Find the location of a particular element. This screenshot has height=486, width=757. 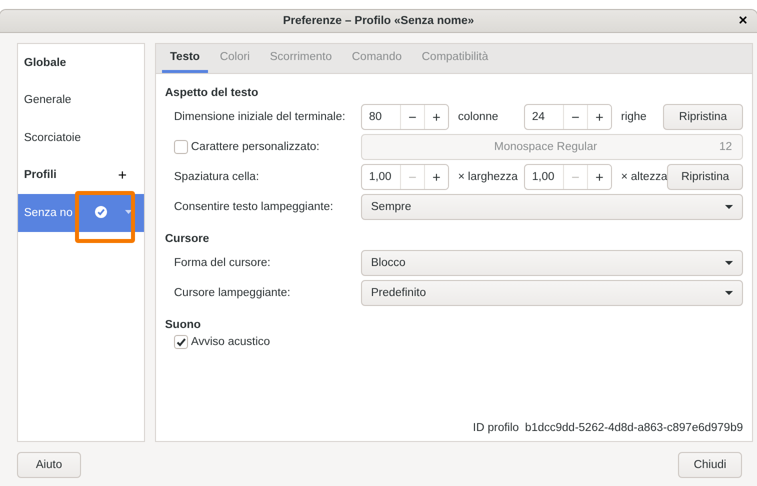

dropdown: Blocco is located at coordinates (552, 263).